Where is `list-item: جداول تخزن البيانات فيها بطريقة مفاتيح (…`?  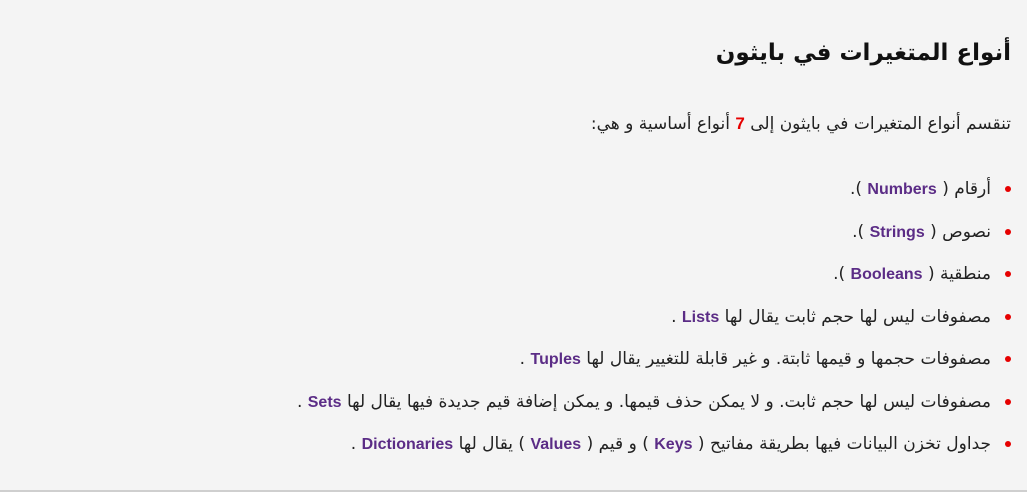 list-item: جداول تخزن البيانات فيها بطريقة مفاتيح (… is located at coordinates (654, 444).